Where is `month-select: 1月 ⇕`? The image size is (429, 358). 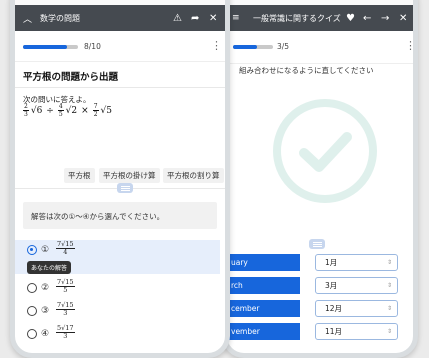 month-select: 1月 ⇕ is located at coordinates (356, 262).